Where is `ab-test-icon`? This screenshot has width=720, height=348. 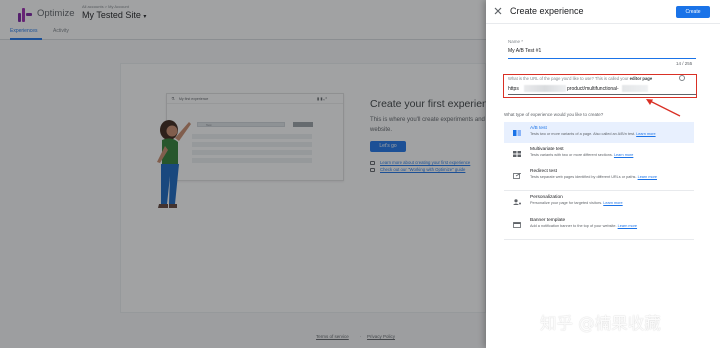
ab-test-icon is located at coordinates (517, 133).